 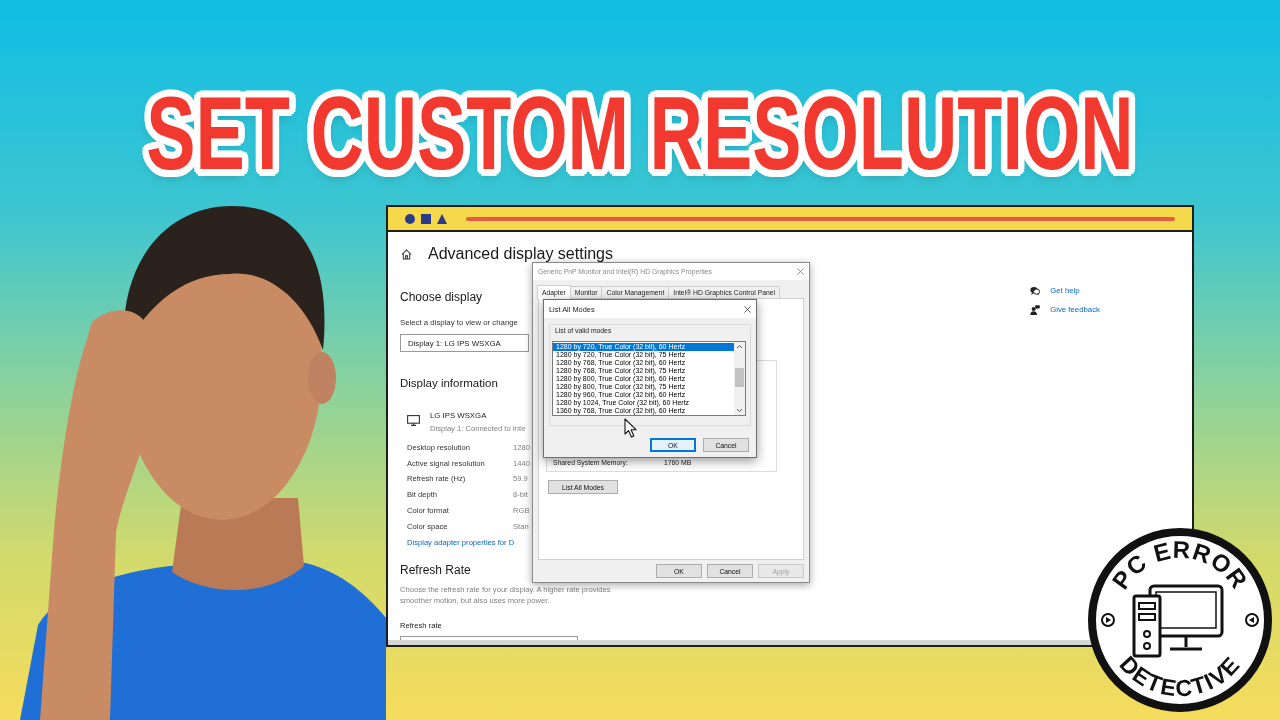 What do you see at coordinates (410, 218) in the screenshot?
I see `circle-icon` at bounding box center [410, 218].